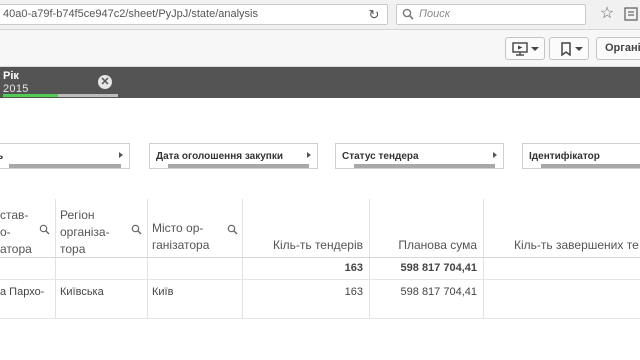 This screenshot has width=640, height=360. Describe the element at coordinates (631, 14) in the screenshot. I see `reading-list-icon` at that location.